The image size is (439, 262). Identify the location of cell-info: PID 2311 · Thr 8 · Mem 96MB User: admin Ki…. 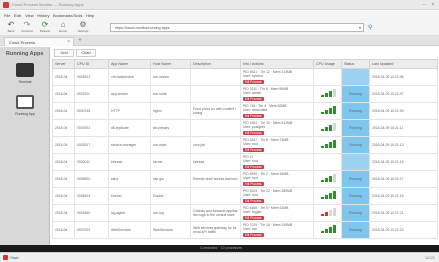
(277, 94).